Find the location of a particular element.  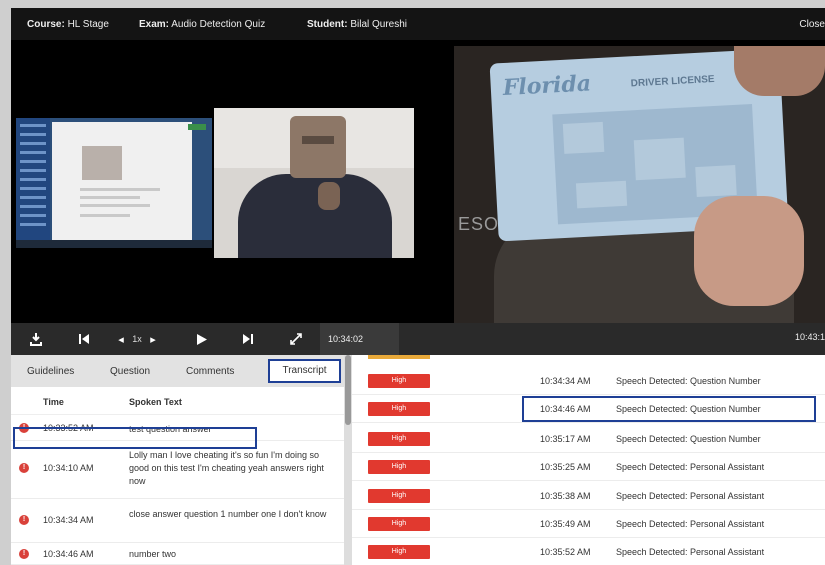

play-icon is located at coordinates (202, 339).